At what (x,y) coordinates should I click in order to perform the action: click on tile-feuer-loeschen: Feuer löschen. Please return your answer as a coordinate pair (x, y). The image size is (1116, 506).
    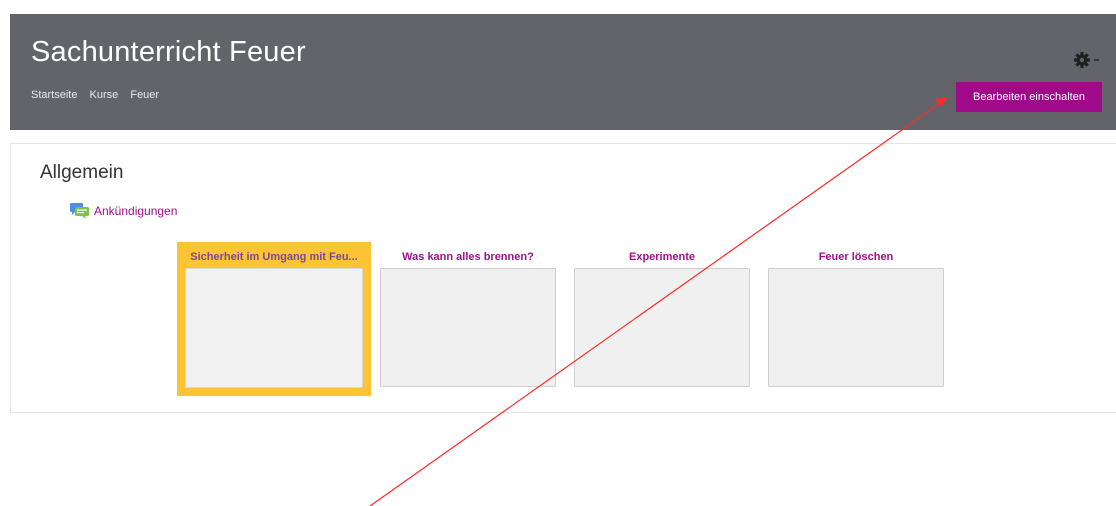
    Looking at the image, I should click on (856, 315).